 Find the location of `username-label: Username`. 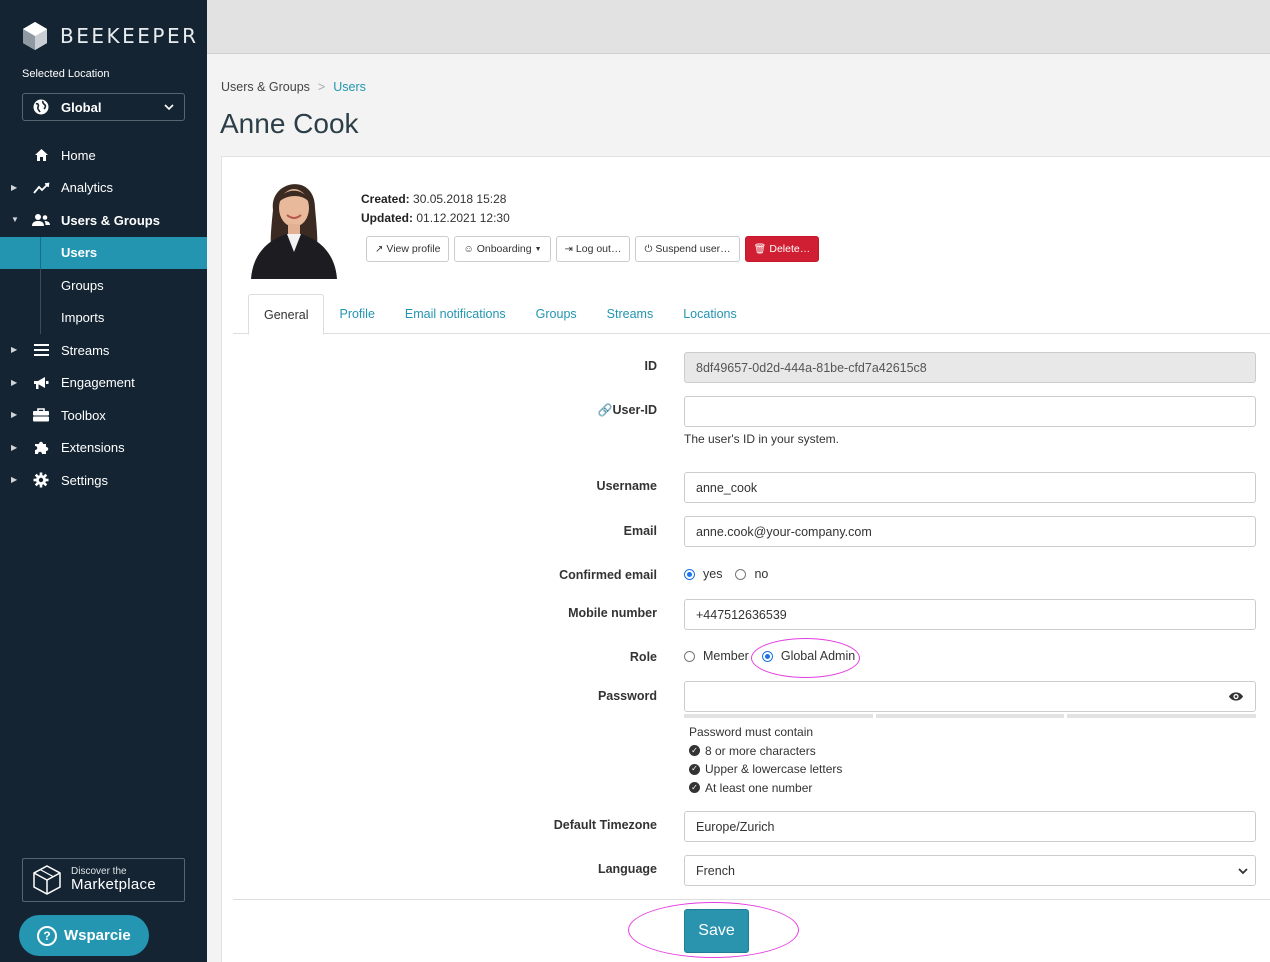

username-label: Username is located at coordinates (626, 486).